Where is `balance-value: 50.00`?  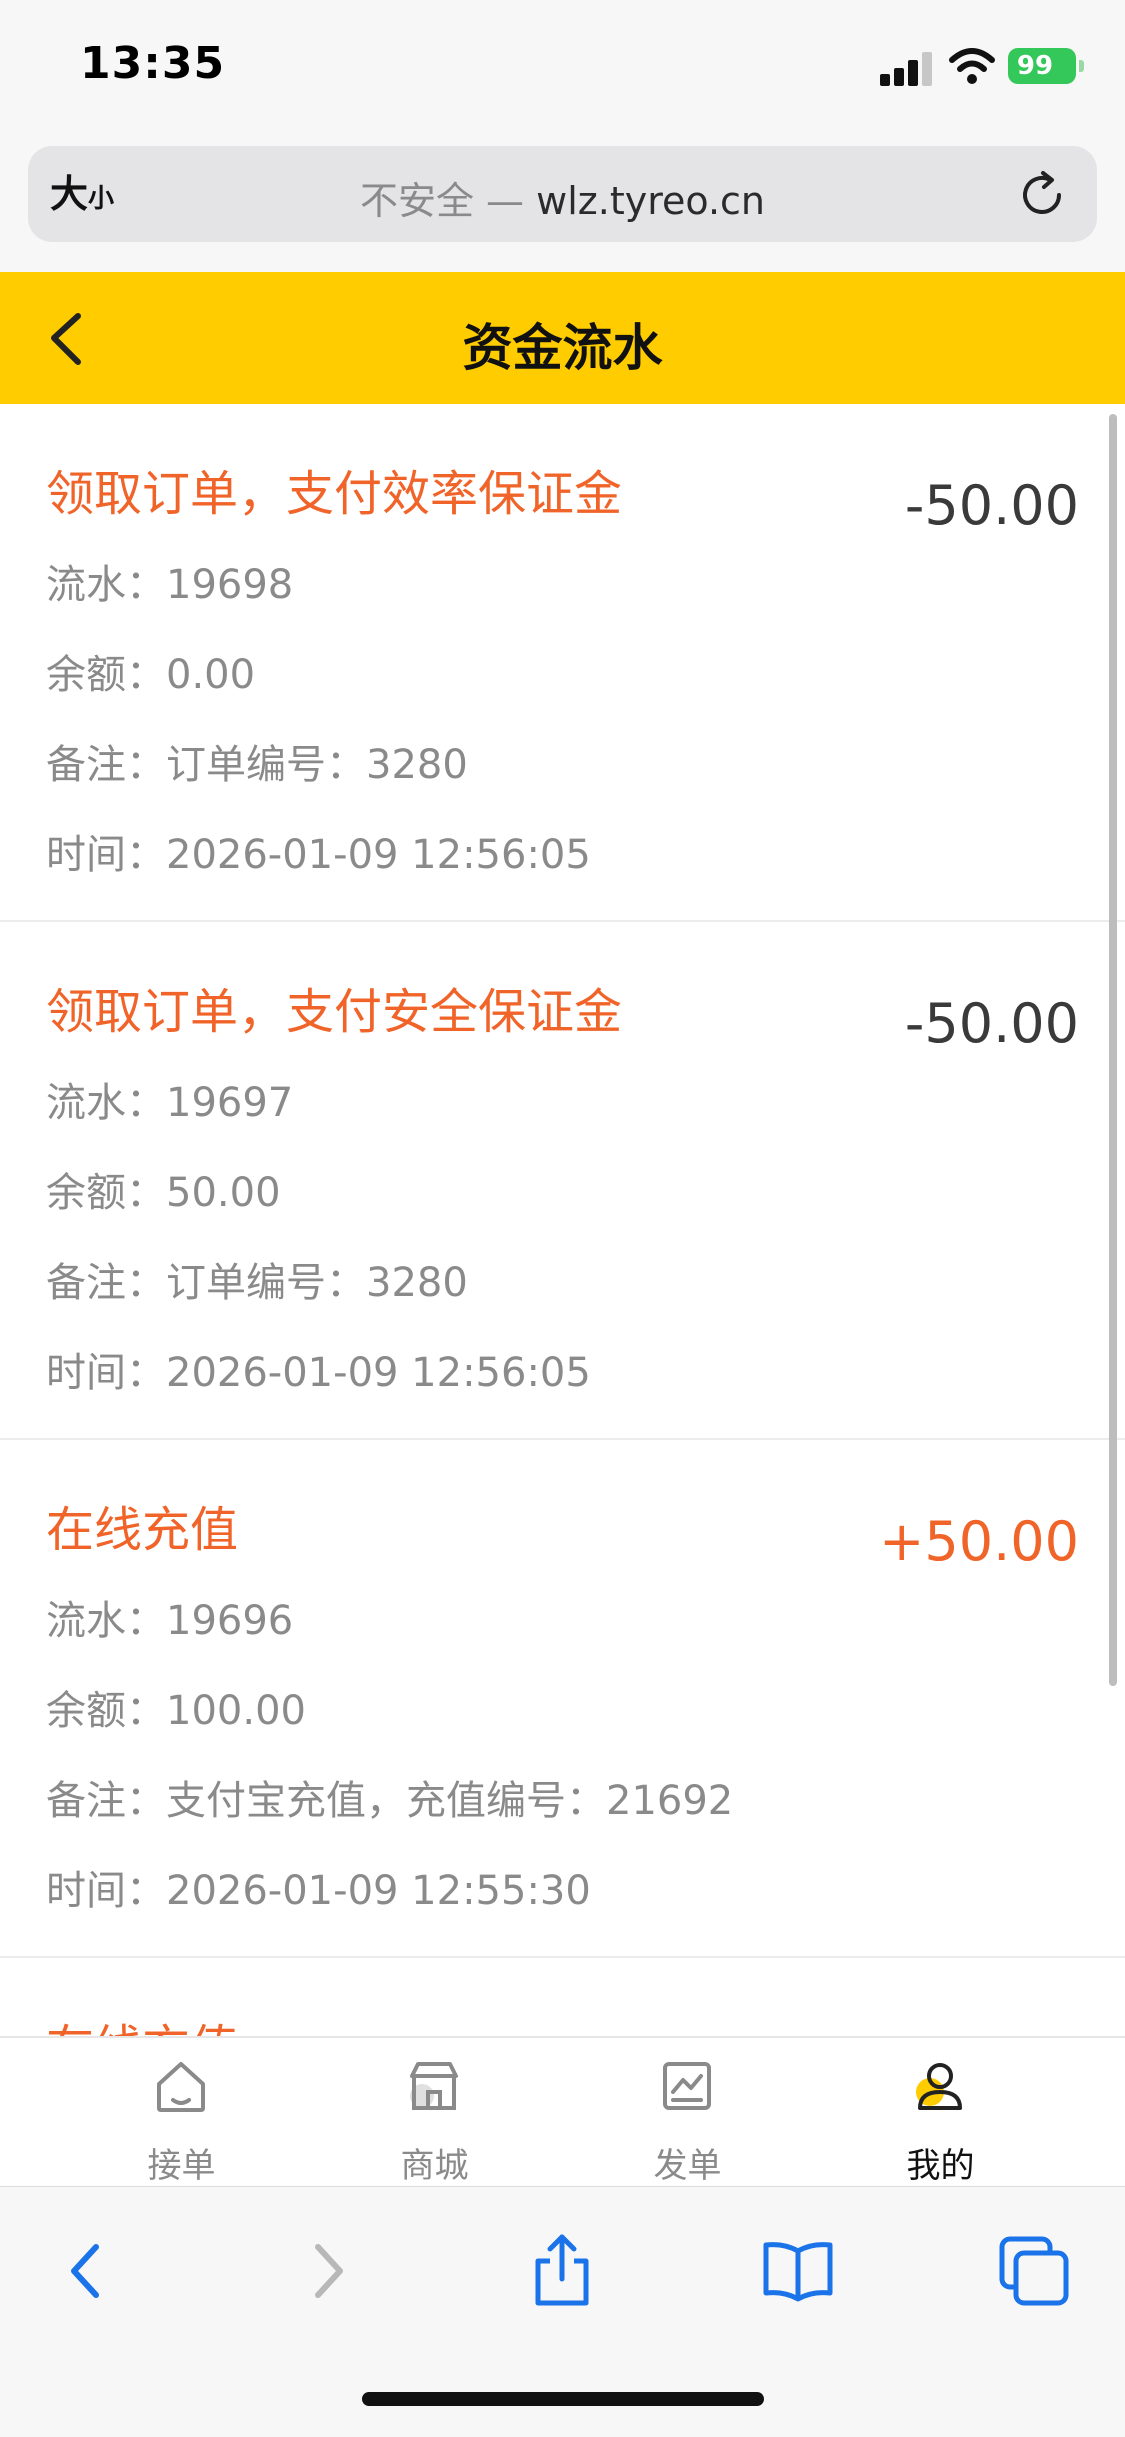
balance-value: 50.00 is located at coordinates (223, 1193).